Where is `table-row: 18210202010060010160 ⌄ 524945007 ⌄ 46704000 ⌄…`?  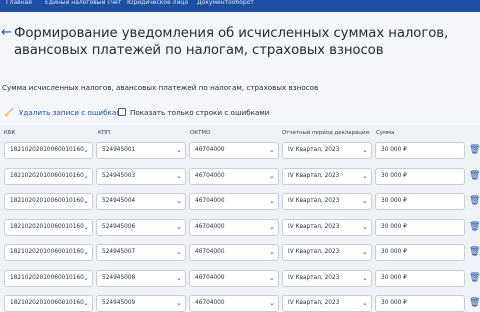
table-row: 18210202010060010160 ⌄ 524945007 ⌄ 46704000 ⌄… is located at coordinates (240, 252).